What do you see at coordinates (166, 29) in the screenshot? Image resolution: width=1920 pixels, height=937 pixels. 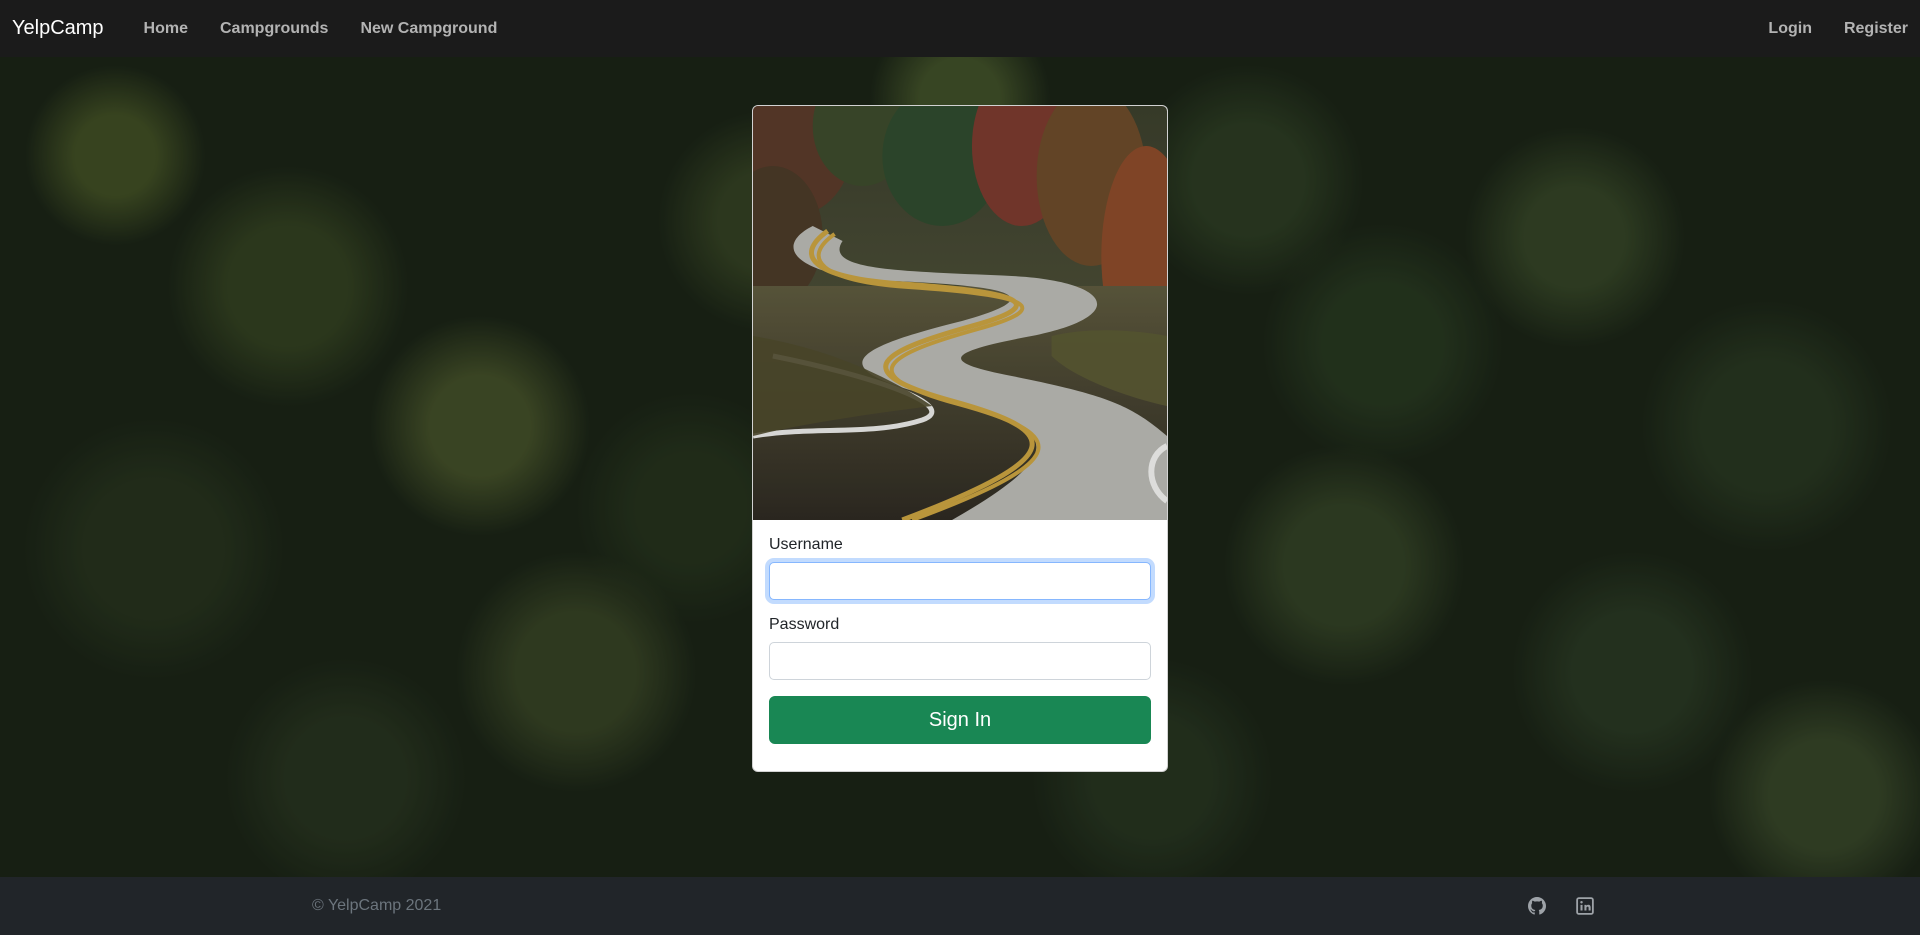 I see `nav-link-home: Home` at bounding box center [166, 29].